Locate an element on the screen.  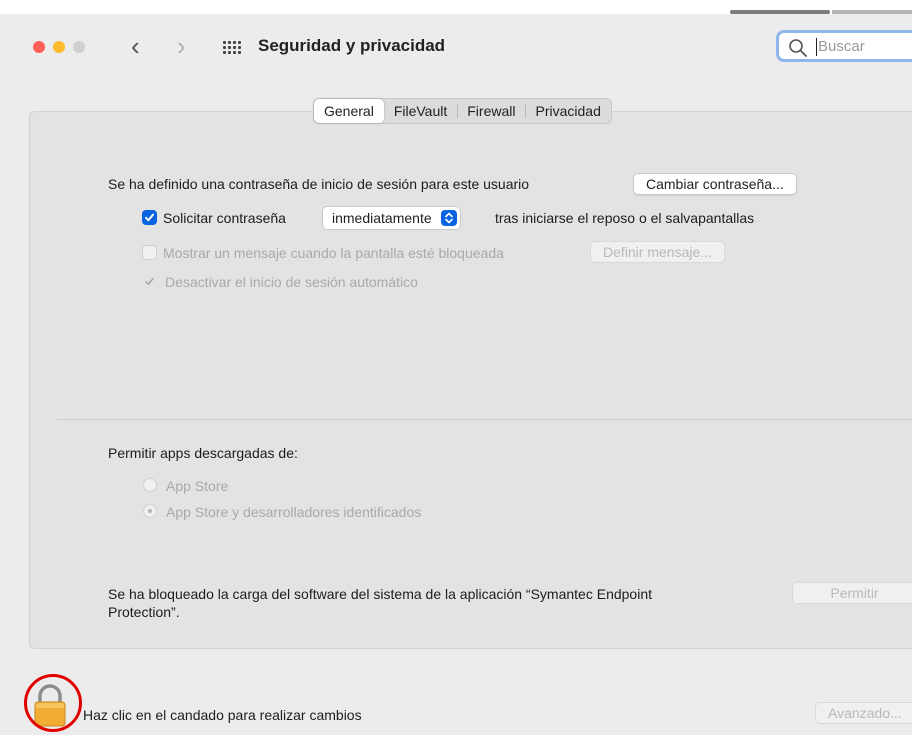
chevron-right-icon: › is located at coordinates (181, 46).